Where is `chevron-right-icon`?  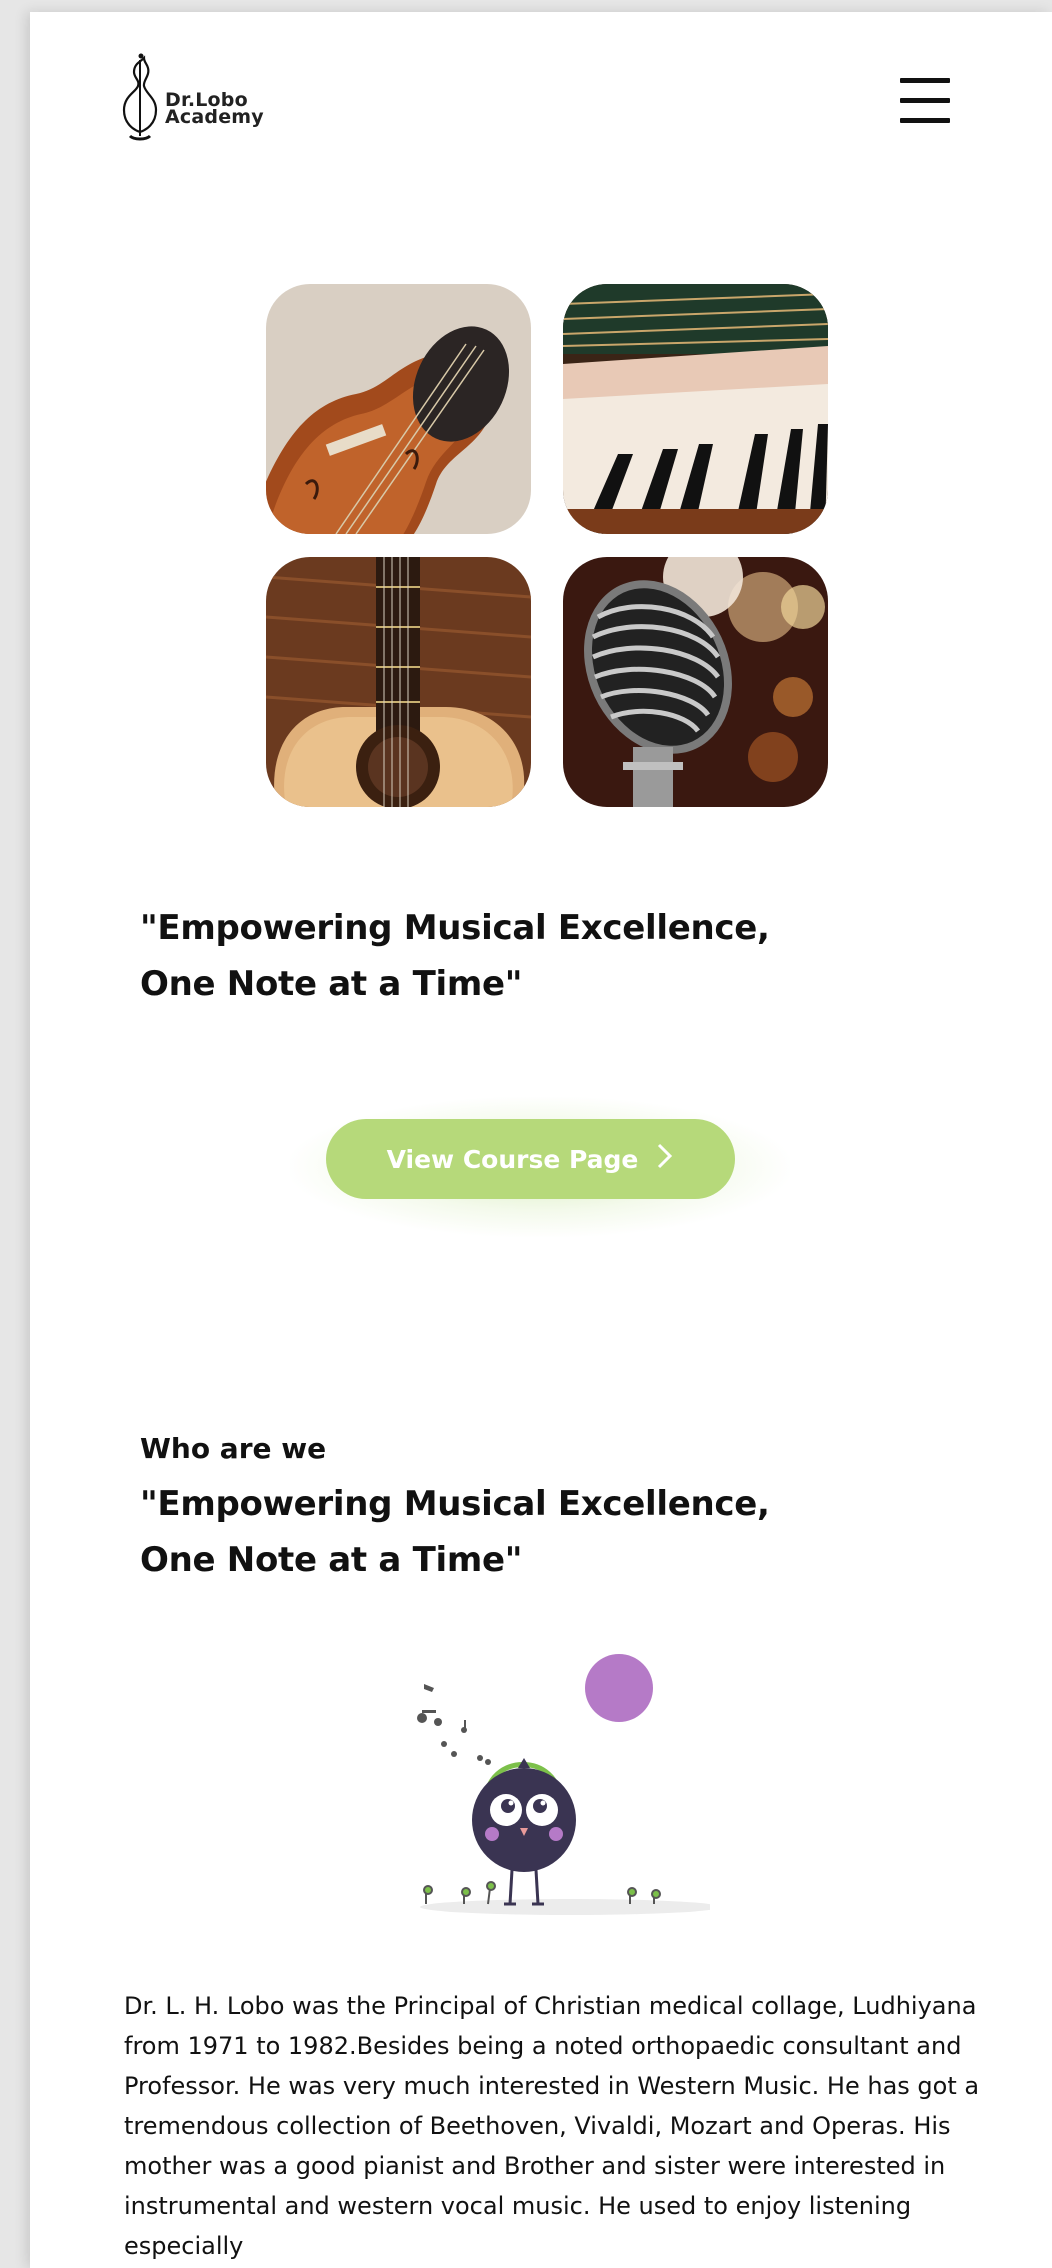 chevron-right-icon is located at coordinates (665, 1159).